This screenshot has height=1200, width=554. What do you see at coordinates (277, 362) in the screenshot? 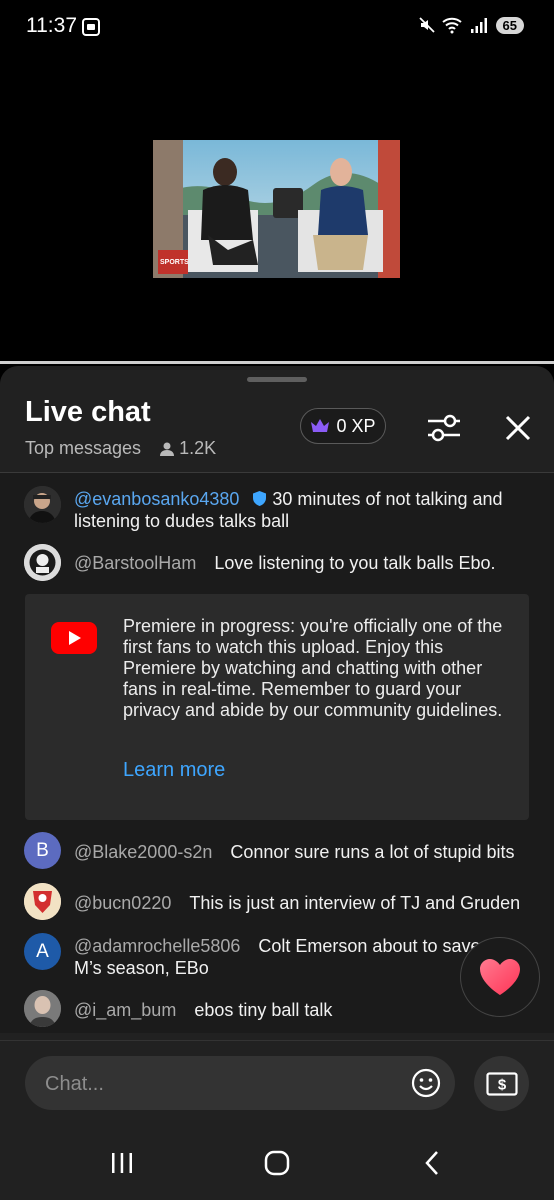
I see `video-progress-bar` at bounding box center [277, 362].